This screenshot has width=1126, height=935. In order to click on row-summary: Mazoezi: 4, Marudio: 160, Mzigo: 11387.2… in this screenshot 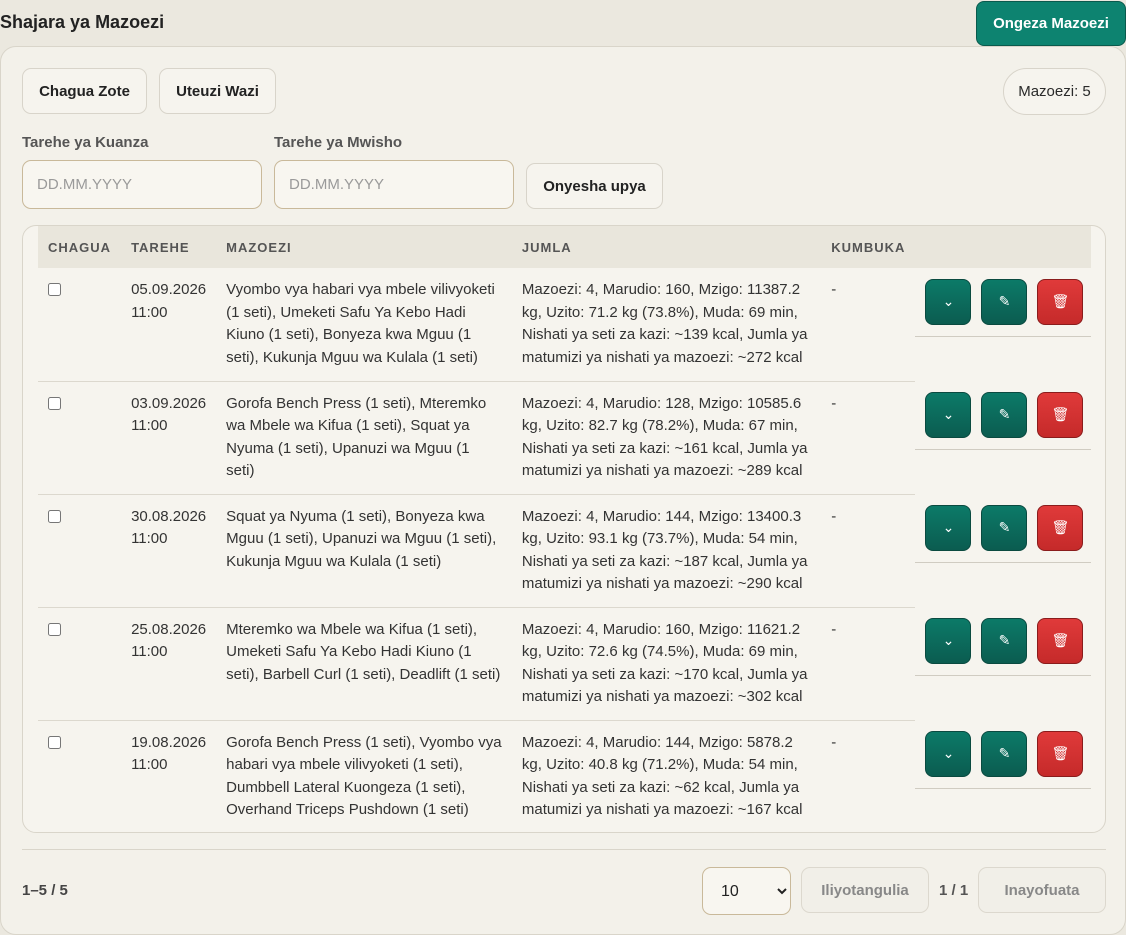, I will do `click(666, 325)`.